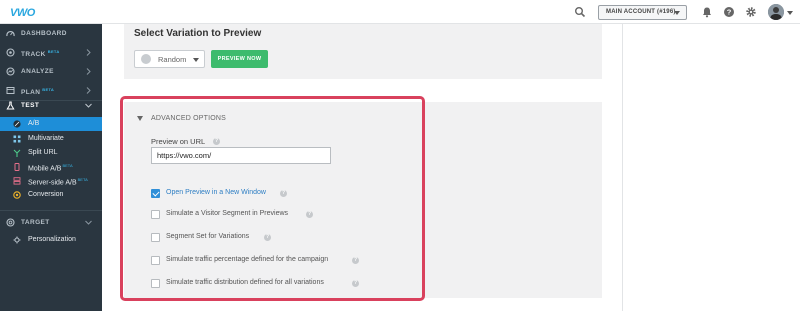 This screenshot has height=311, width=800. What do you see at coordinates (40, 54) in the screenshot?
I see `sidebar-item-label: TRACK BETA` at bounding box center [40, 54].